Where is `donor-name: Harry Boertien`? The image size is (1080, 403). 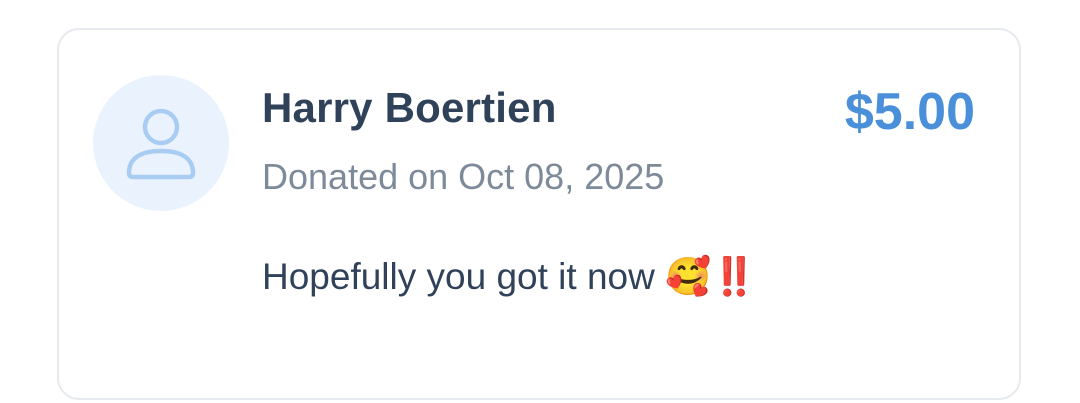 donor-name: Harry Boertien is located at coordinates (409, 107).